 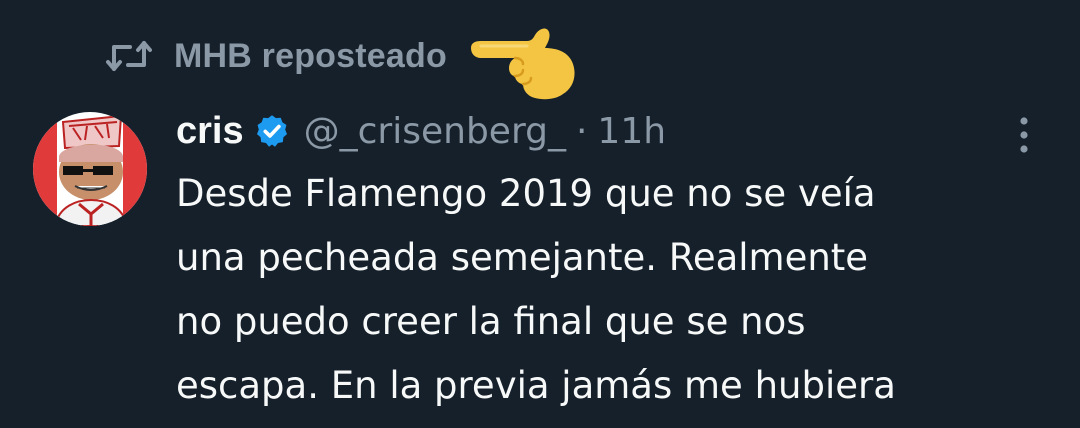 What do you see at coordinates (526, 193) in the screenshot?
I see `tweet-text-line: Desde Flamengo 2019 que no se veía` at bounding box center [526, 193].